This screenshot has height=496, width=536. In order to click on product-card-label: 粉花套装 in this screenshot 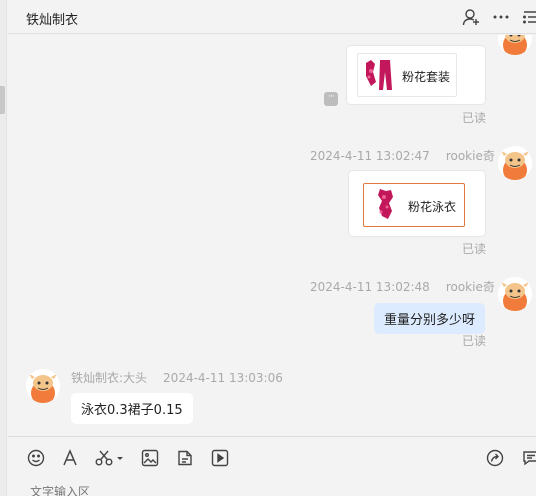, I will do `click(426, 77)`.